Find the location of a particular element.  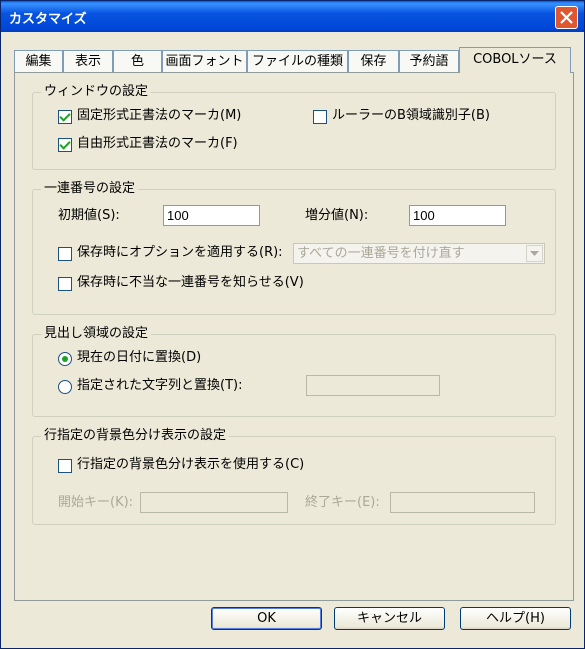

end-key-input is located at coordinates (462, 502).